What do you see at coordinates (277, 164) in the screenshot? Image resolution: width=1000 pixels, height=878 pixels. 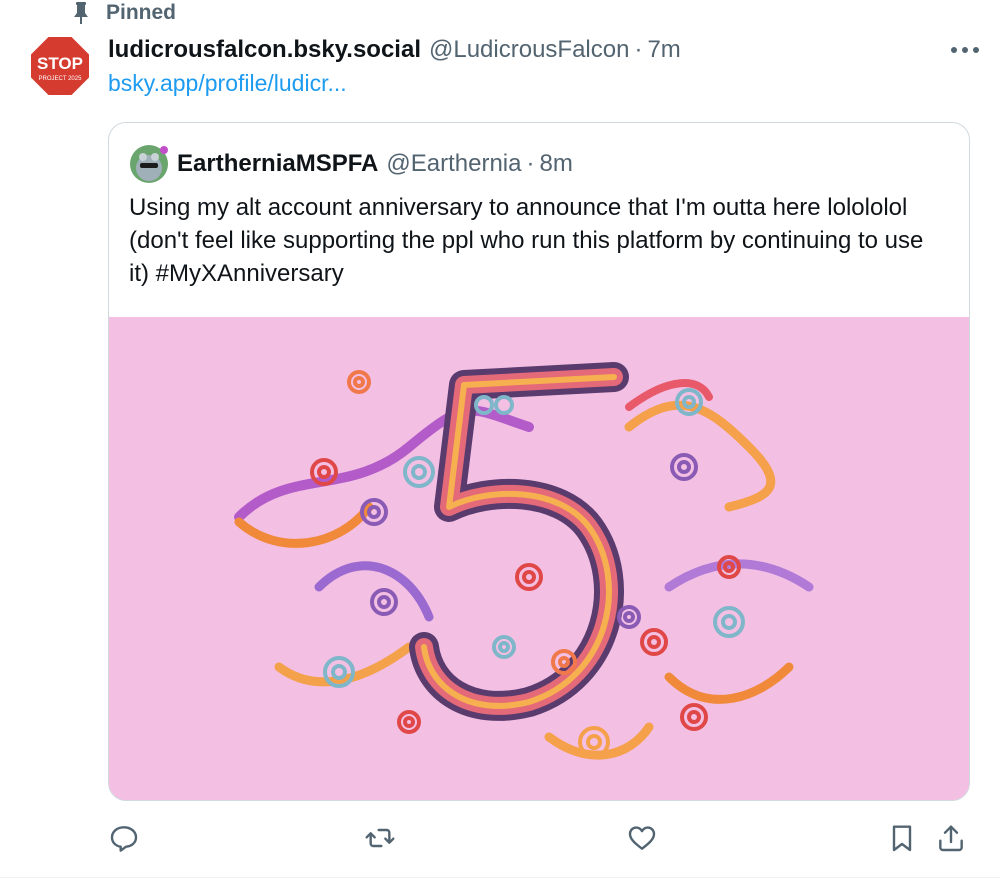 I see `quoted-author-name: EartherniaMSPFA` at bounding box center [277, 164].